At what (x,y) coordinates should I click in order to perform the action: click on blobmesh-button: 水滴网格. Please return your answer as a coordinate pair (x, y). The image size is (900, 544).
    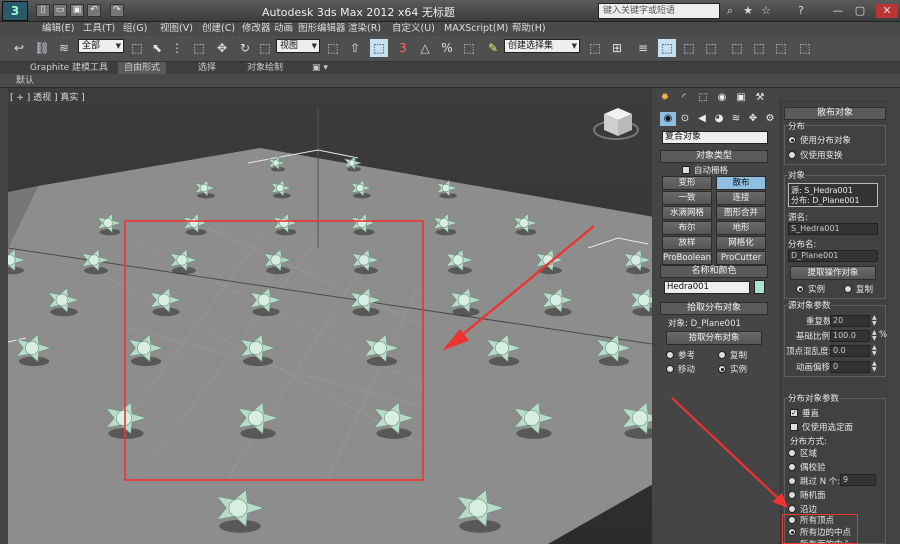
    Looking at the image, I should click on (687, 213).